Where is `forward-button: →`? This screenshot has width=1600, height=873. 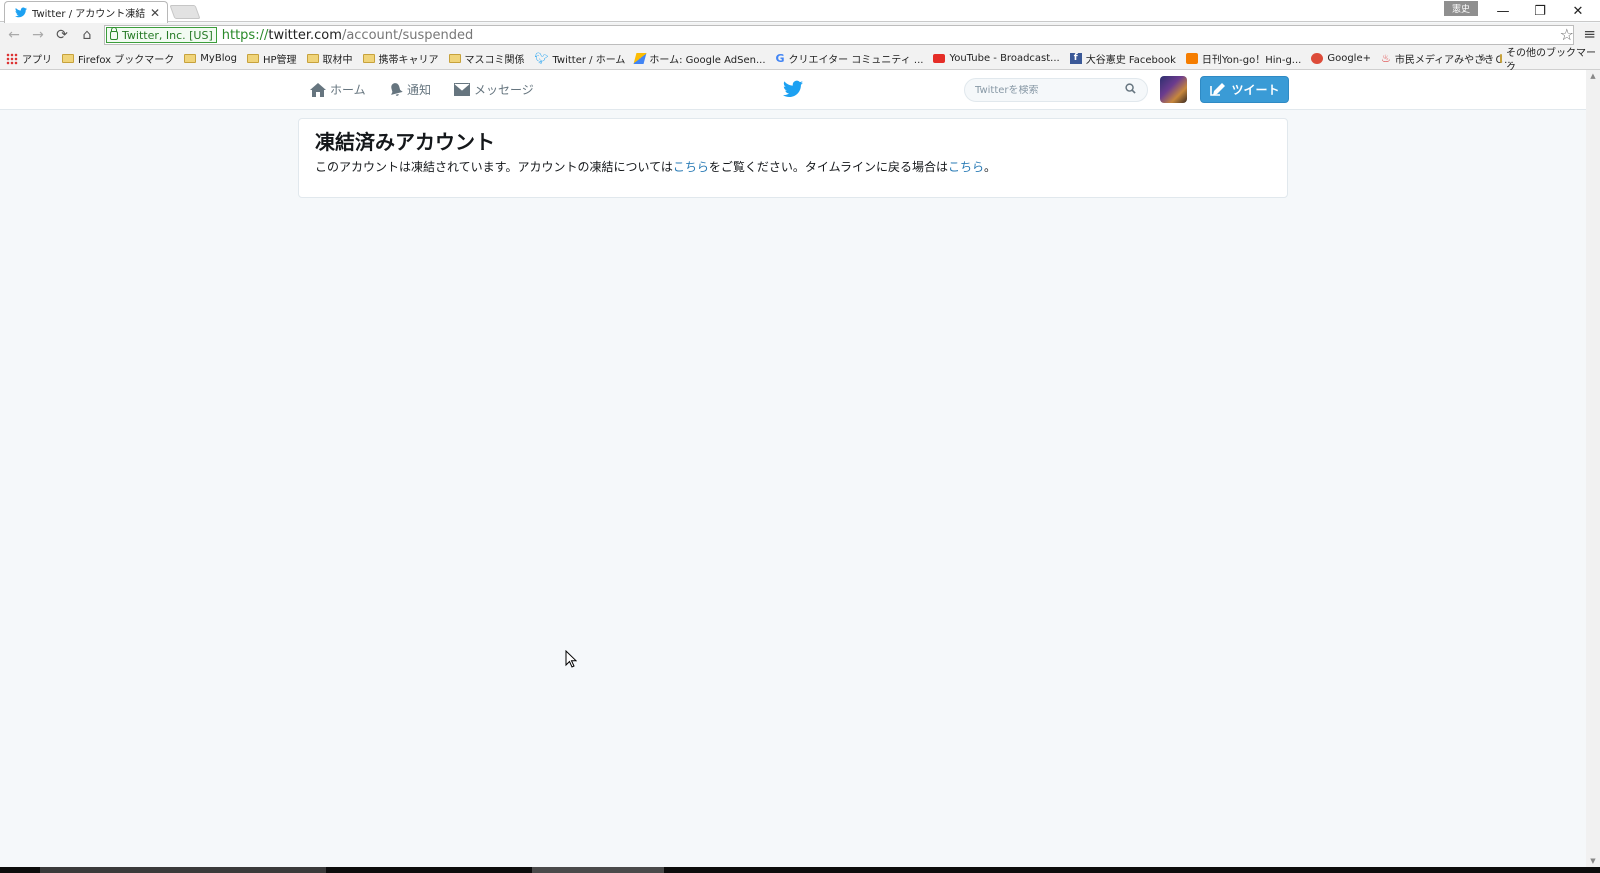
forward-button: → is located at coordinates (38, 35).